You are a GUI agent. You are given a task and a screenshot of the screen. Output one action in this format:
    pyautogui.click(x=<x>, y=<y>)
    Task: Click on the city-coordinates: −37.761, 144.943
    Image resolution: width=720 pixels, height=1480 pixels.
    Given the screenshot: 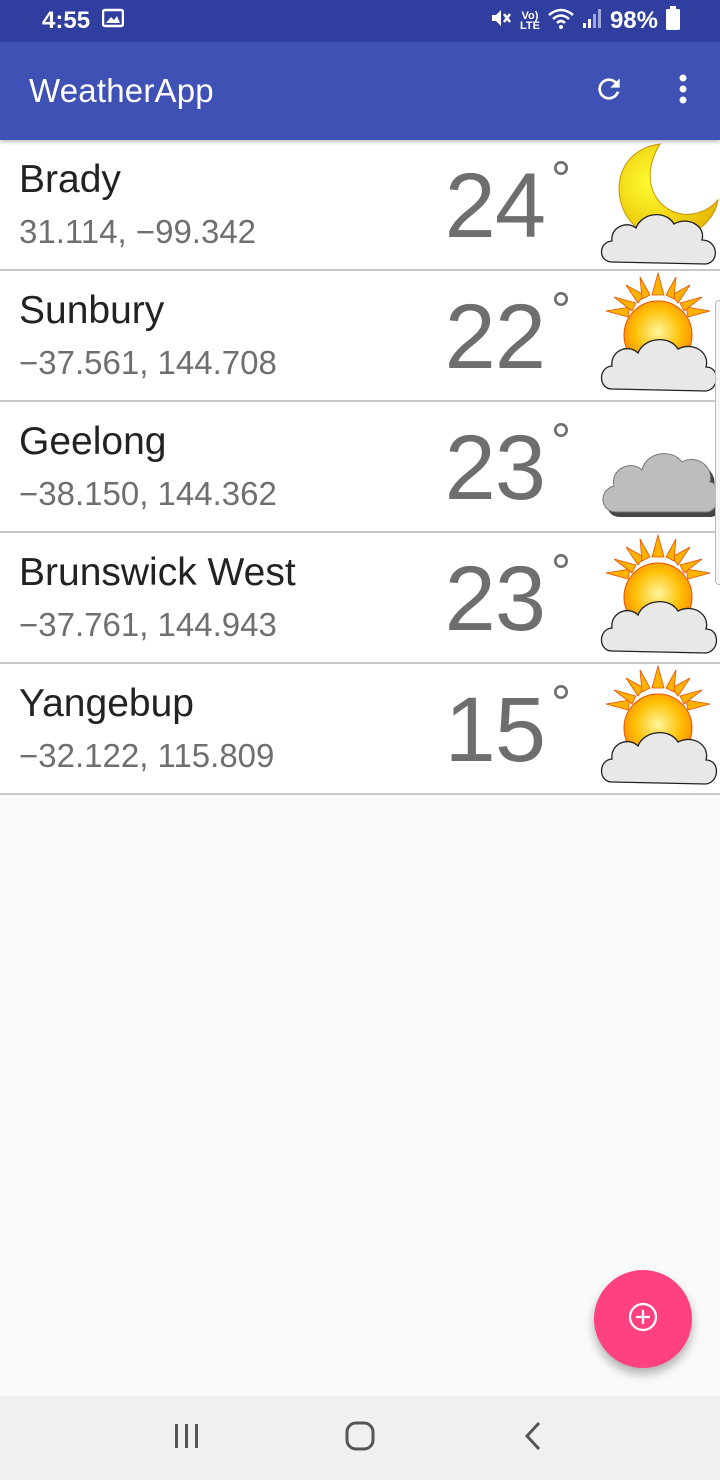 What is the action you would take?
    pyautogui.click(x=148, y=624)
    